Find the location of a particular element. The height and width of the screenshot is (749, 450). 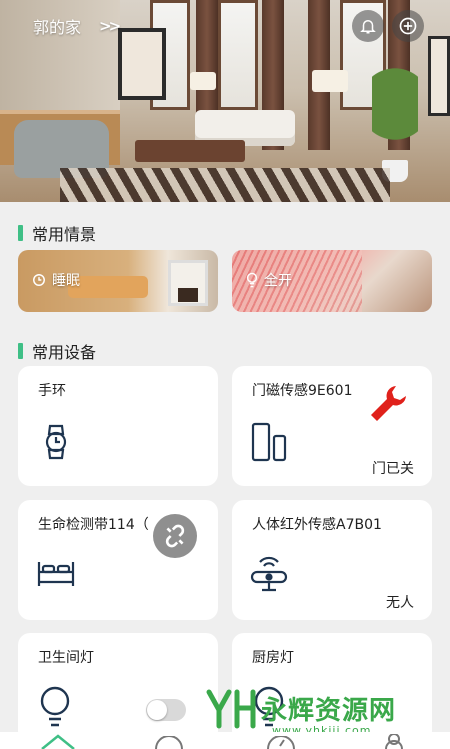

devices-title-text: 常用设备 is located at coordinates (64, 352).